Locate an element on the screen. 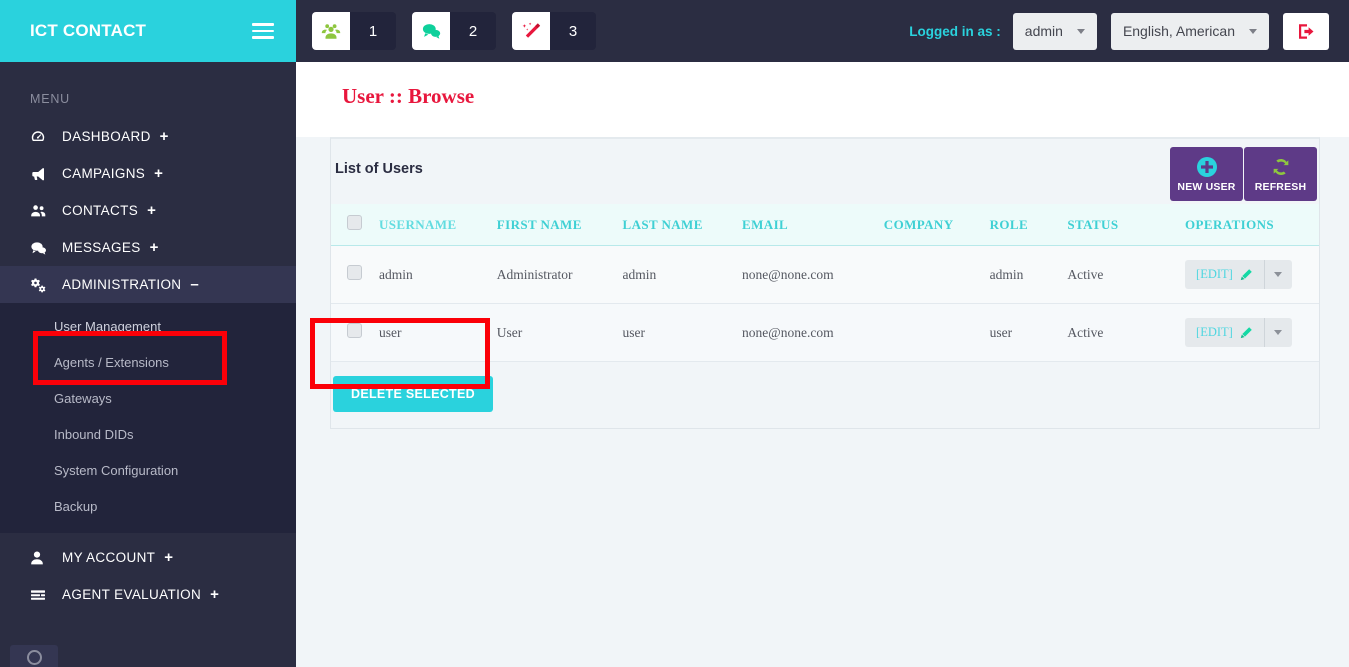  pencil-icon is located at coordinates (1246, 332).